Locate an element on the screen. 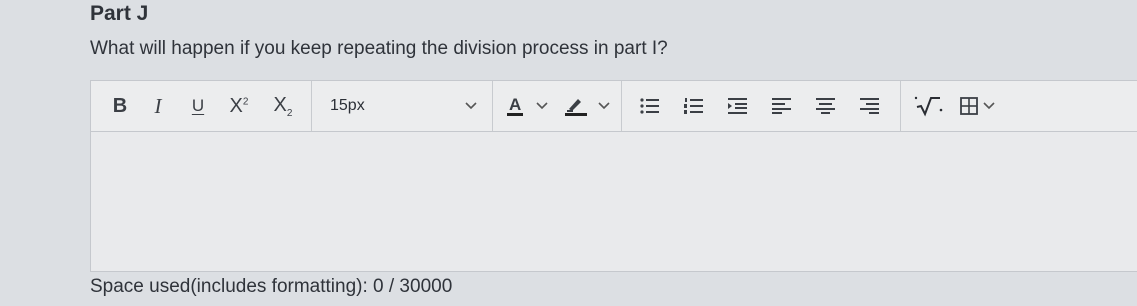 The image size is (1137, 306). subscript-base: X is located at coordinates (280, 104).